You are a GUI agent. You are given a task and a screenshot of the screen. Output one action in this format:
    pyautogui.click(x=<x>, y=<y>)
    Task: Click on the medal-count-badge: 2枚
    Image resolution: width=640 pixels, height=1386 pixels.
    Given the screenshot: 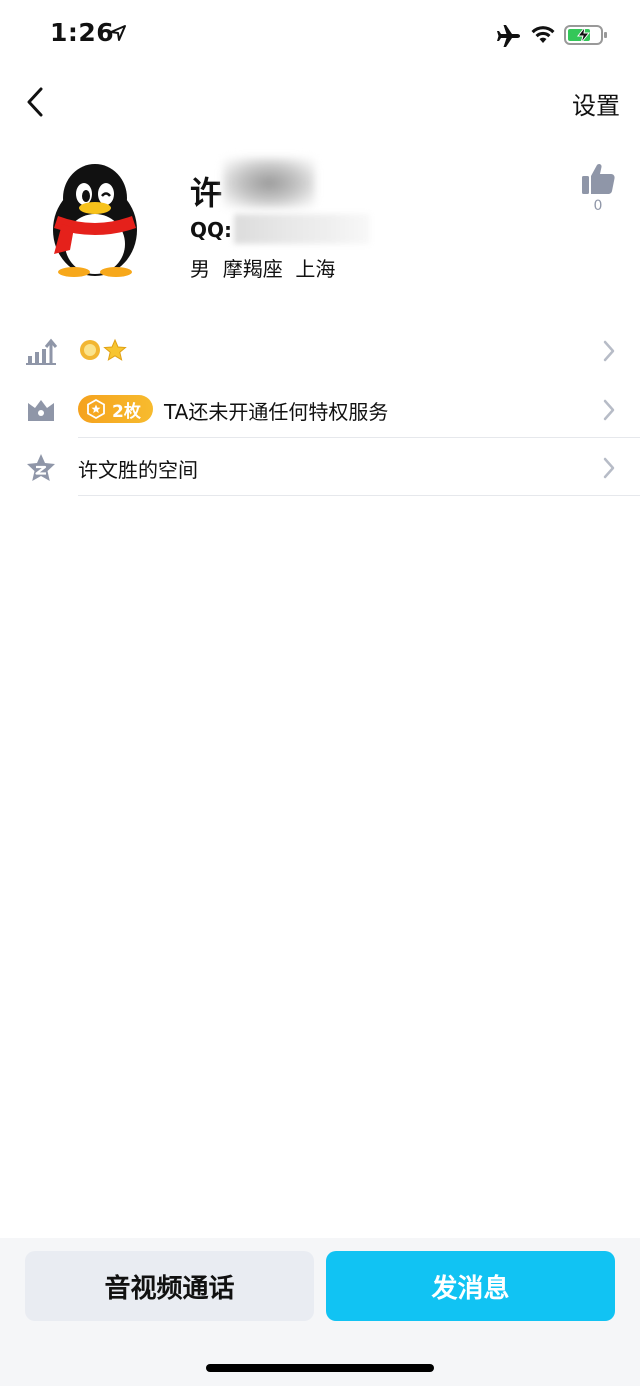 What is the action you would take?
    pyautogui.click(x=115, y=409)
    